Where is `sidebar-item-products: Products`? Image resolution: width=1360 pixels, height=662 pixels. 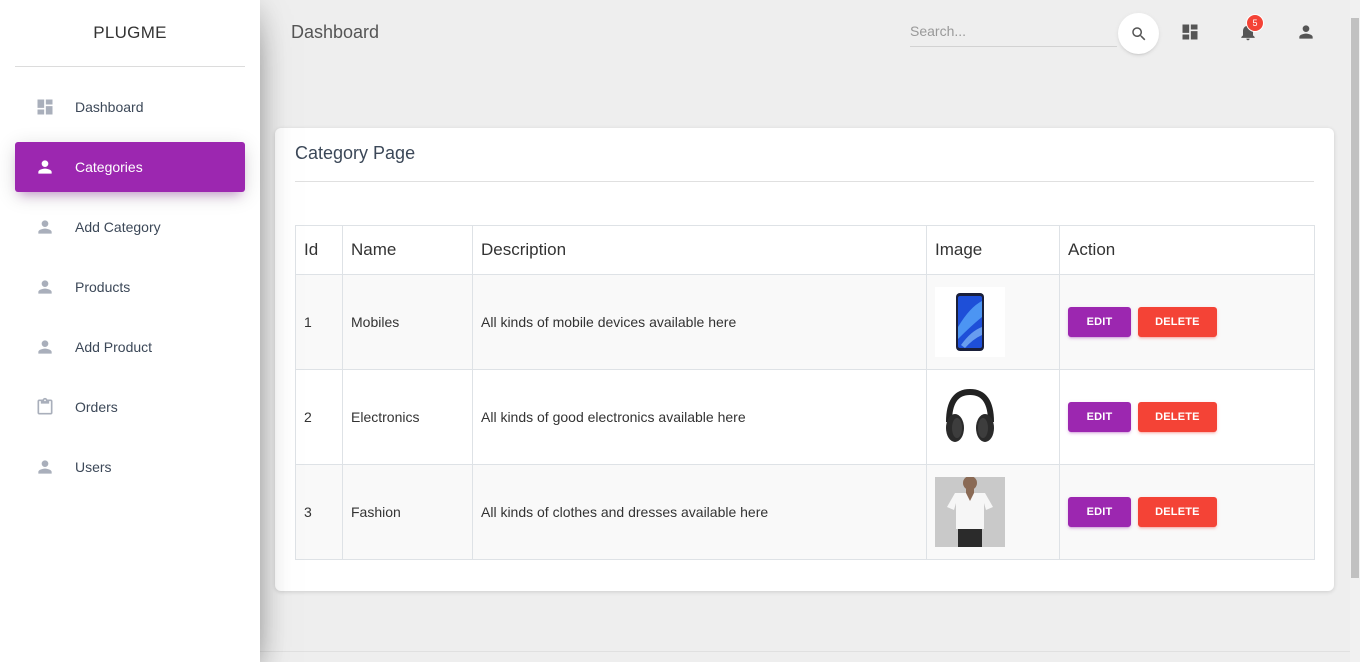 sidebar-item-products: Products is located at coordinates (130, 287).